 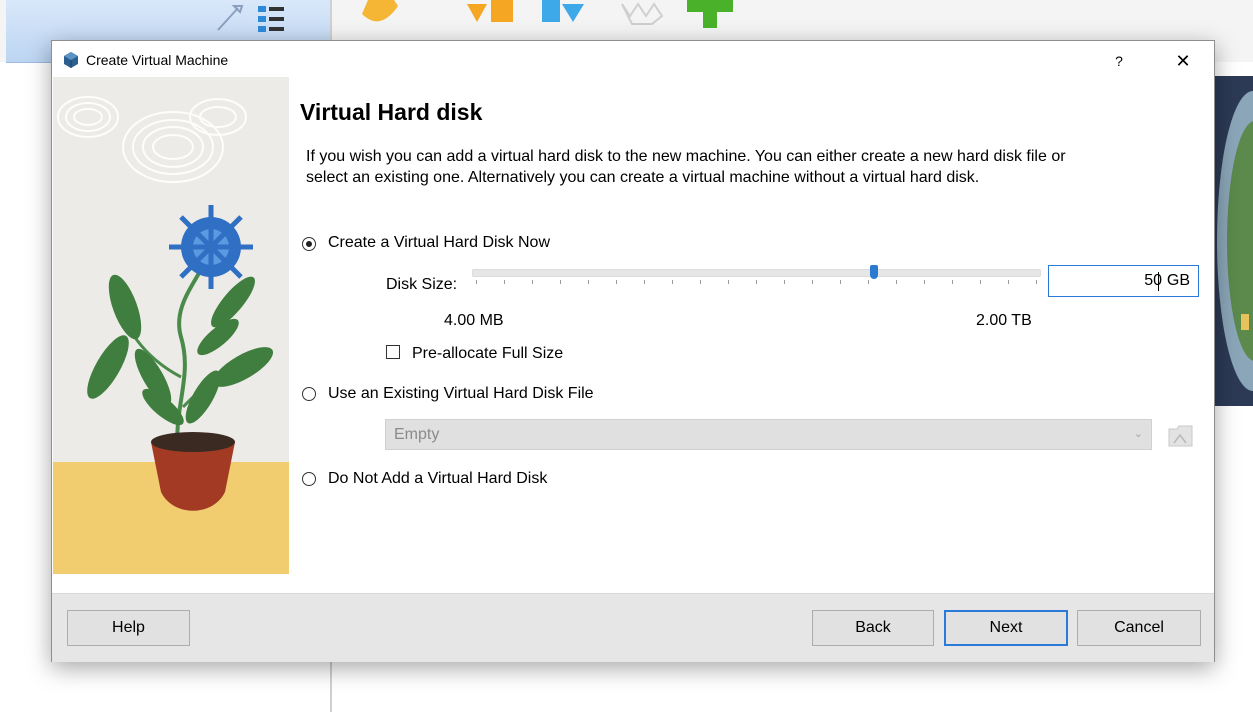 What do you see at coordinates (1181, 435) in the screenshot?
I see `folder-icon` at bounding box center [1181, 435].